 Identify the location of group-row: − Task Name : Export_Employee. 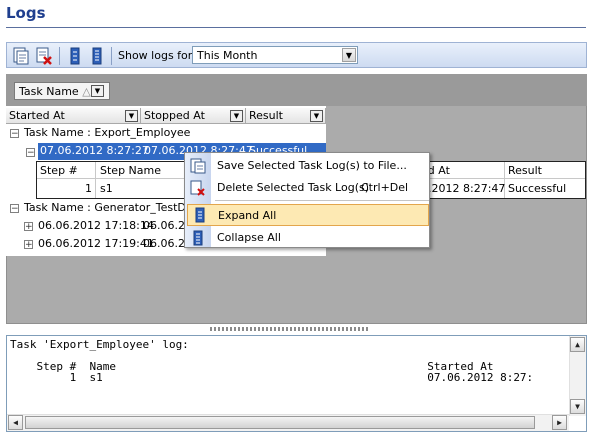
(167, 133).